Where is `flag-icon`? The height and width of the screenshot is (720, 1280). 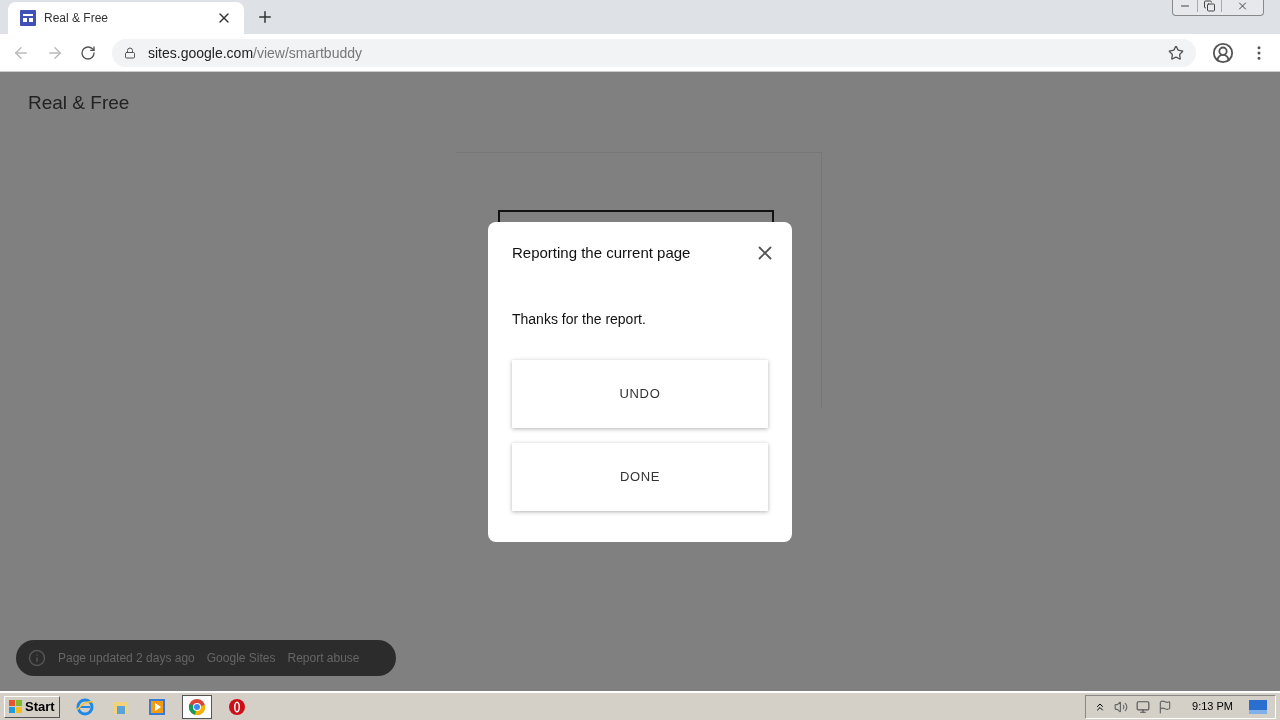 flag-icon is located at coordinates (1165, 706).